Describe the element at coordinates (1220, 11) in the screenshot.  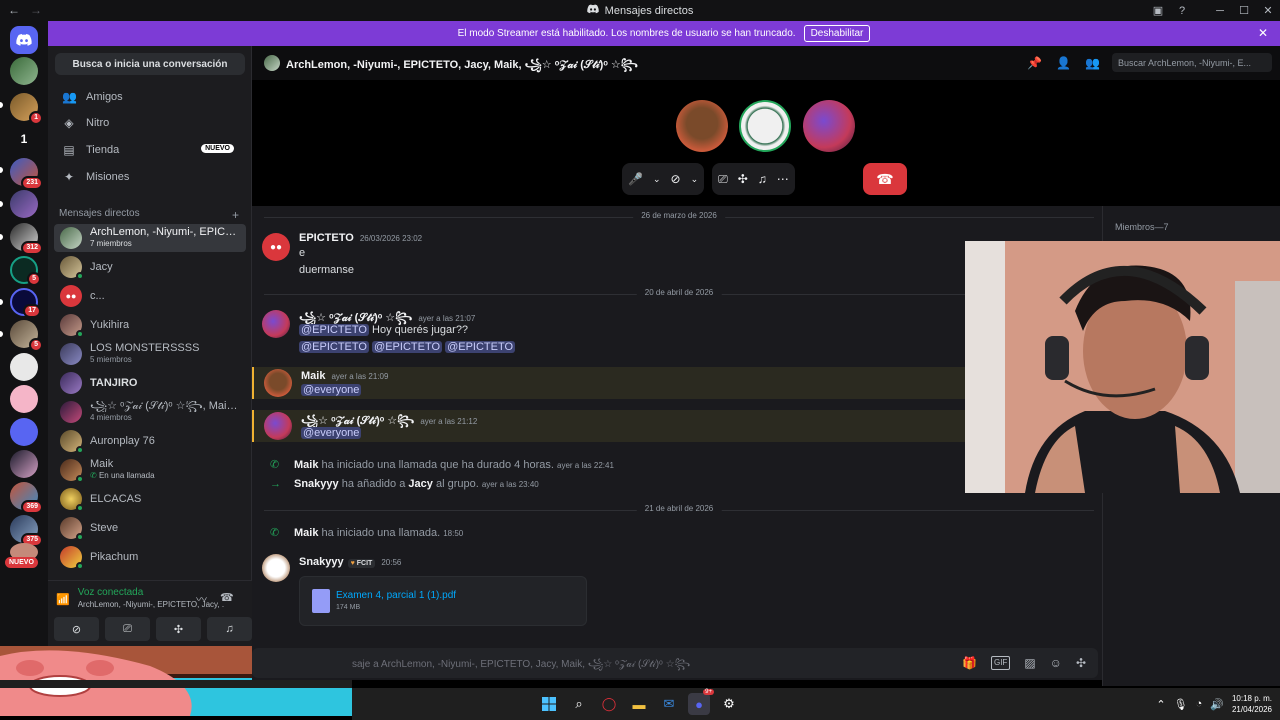
I see `minimize-icon: ─` at that location.